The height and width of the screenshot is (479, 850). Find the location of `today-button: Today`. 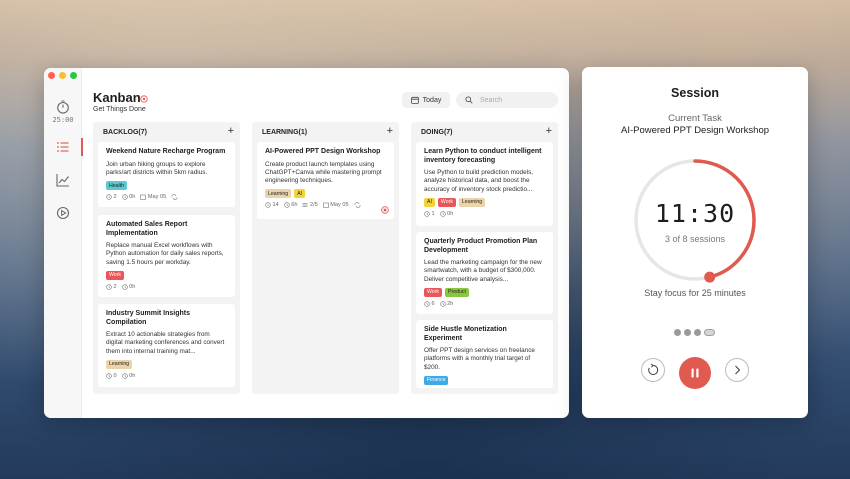

today-button: Today is located at coordinates (426, 100).